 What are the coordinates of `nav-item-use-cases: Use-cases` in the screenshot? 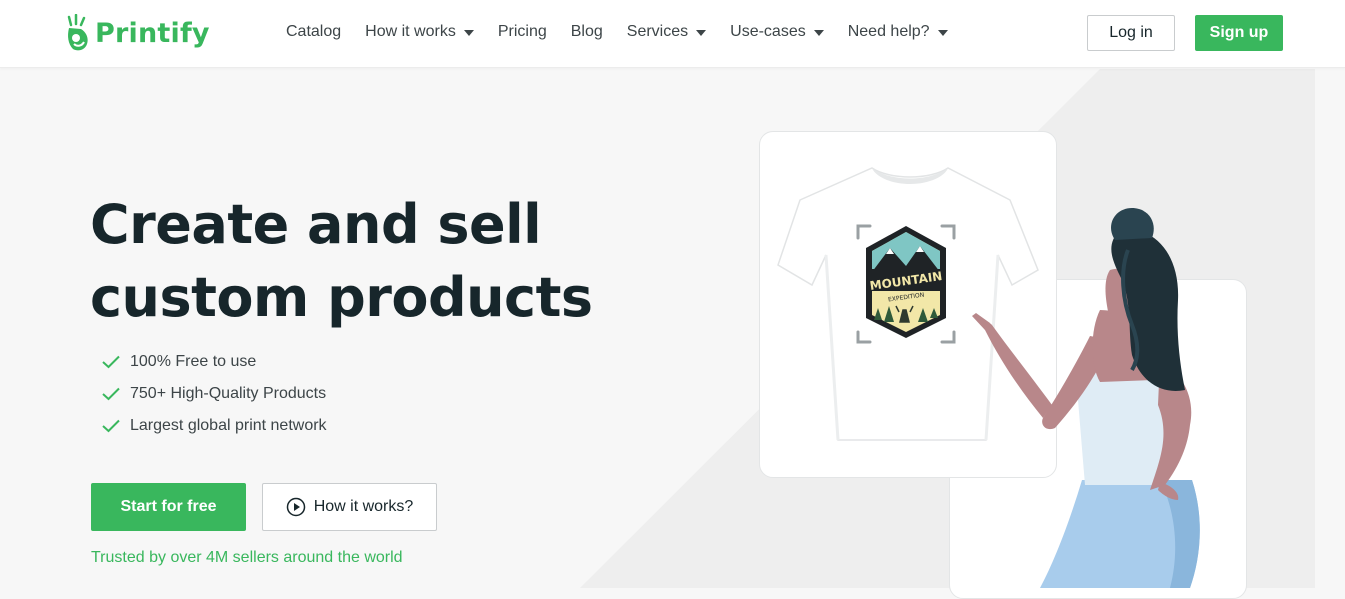 It's located at (777, 32).